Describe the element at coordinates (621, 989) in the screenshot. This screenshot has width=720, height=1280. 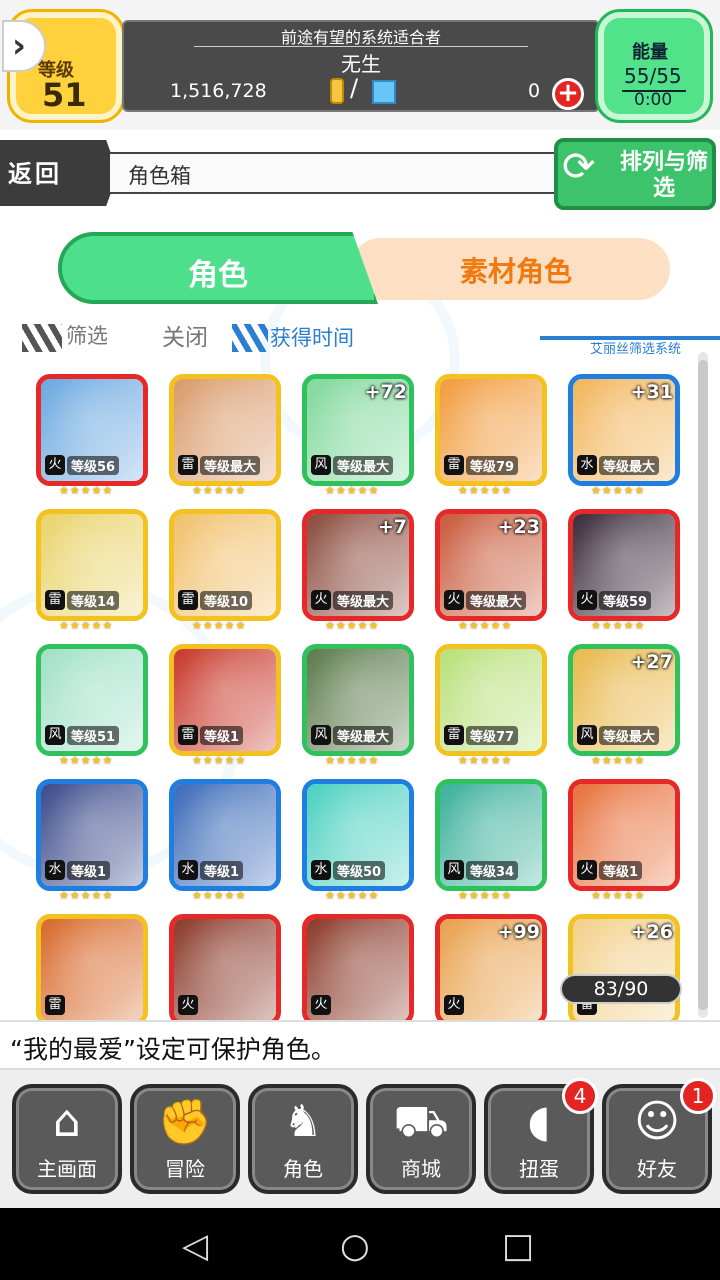
I see `box-count: 83/90` at that location.